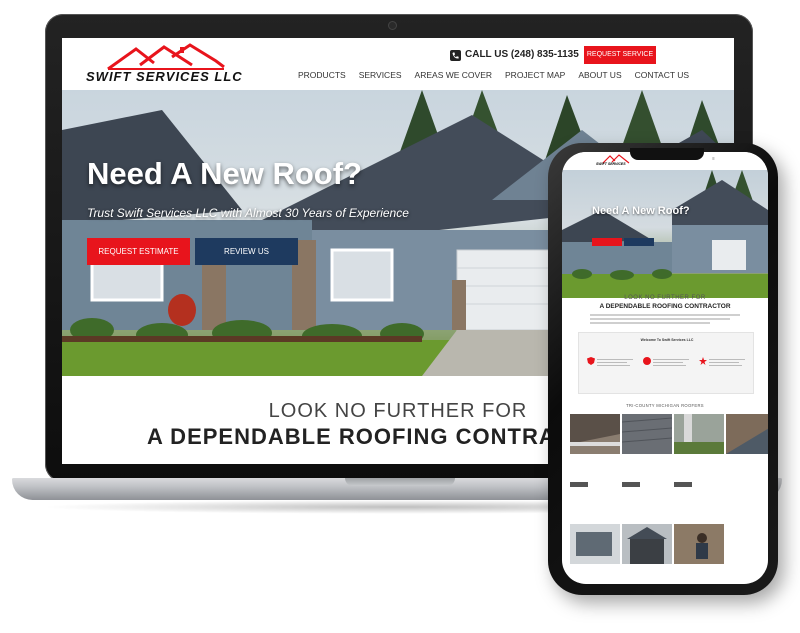  What do you see at coordinates (595, 544) in the screenshot?
I see `project-photo-siding` at bounding box center [595, 544].